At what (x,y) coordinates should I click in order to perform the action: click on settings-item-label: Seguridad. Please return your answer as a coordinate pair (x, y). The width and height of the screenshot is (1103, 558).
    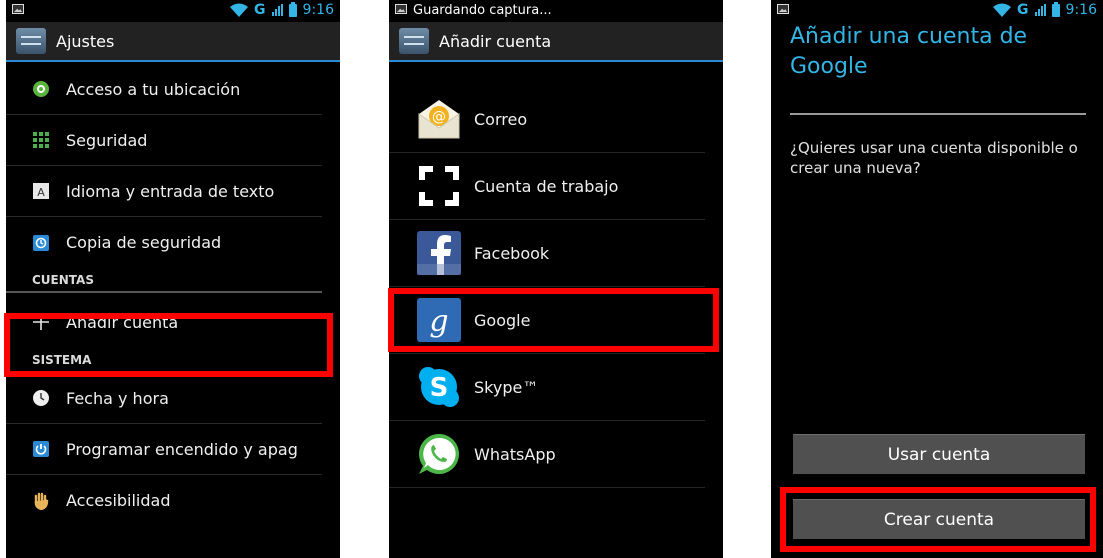
    Looking at the image, I should click on (107, 140).